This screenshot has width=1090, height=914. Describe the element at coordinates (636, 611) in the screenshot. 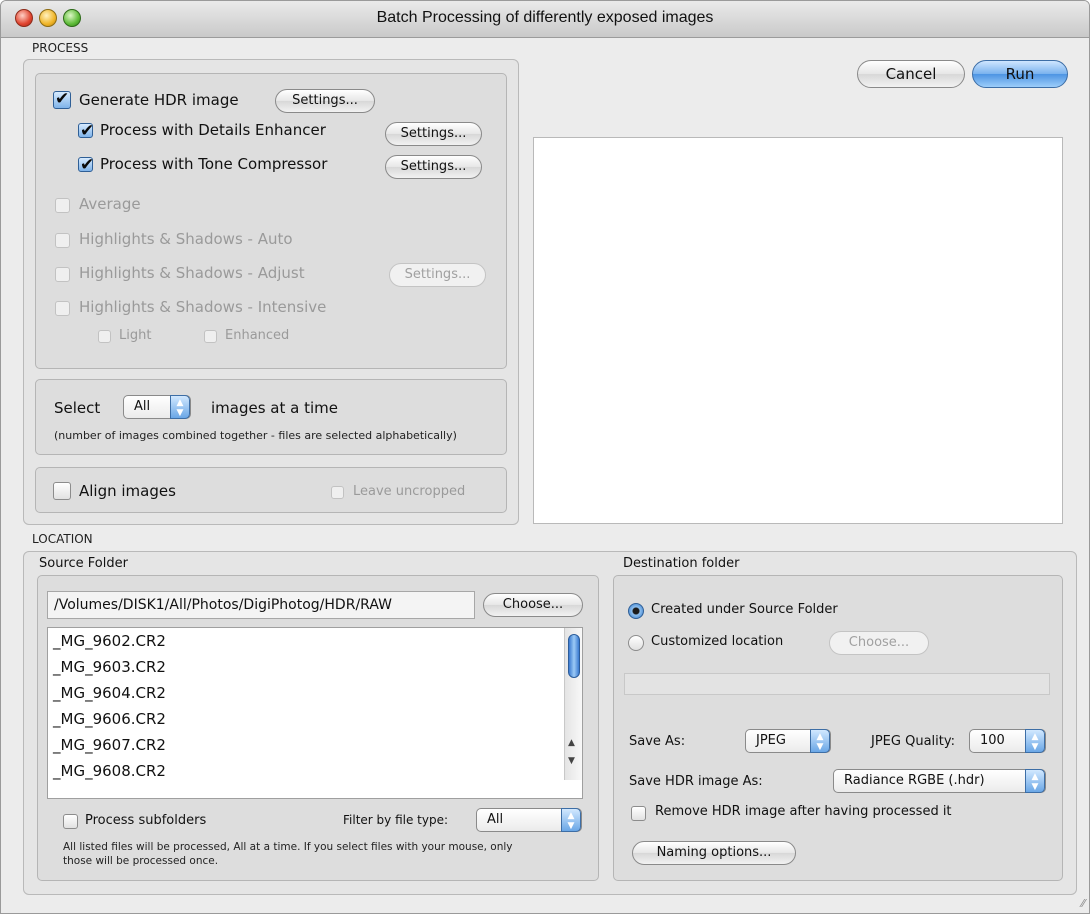

I see `created-under-source-radio` at that location.